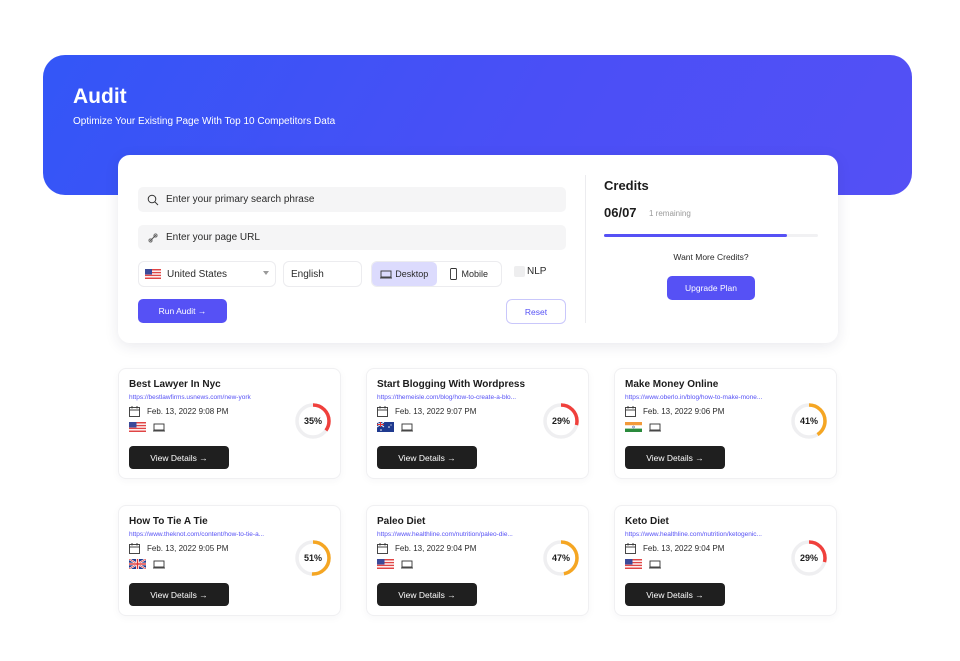 Image resolution: width=960 pixels, height=661 pixels. What do you see at coordinates (168, 521) in the screenshot?
I see `audit-title: How To Tie A Tie` at bounding box center [168, 521].